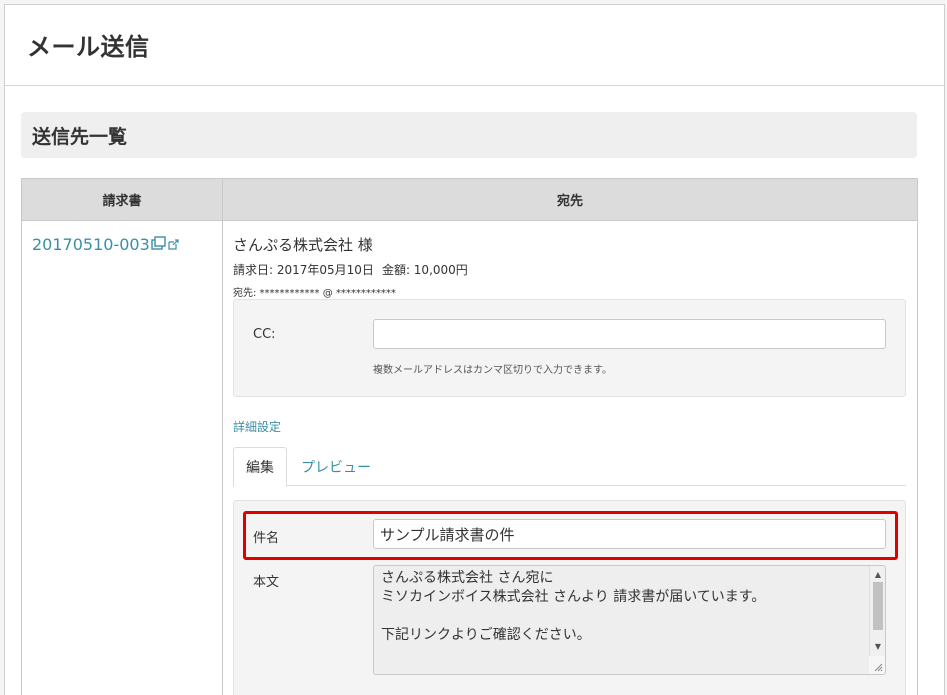 The width and height of the screenshot is (947, 695). I want to click on scroll-down-icon: ▼, so click(877, 647).